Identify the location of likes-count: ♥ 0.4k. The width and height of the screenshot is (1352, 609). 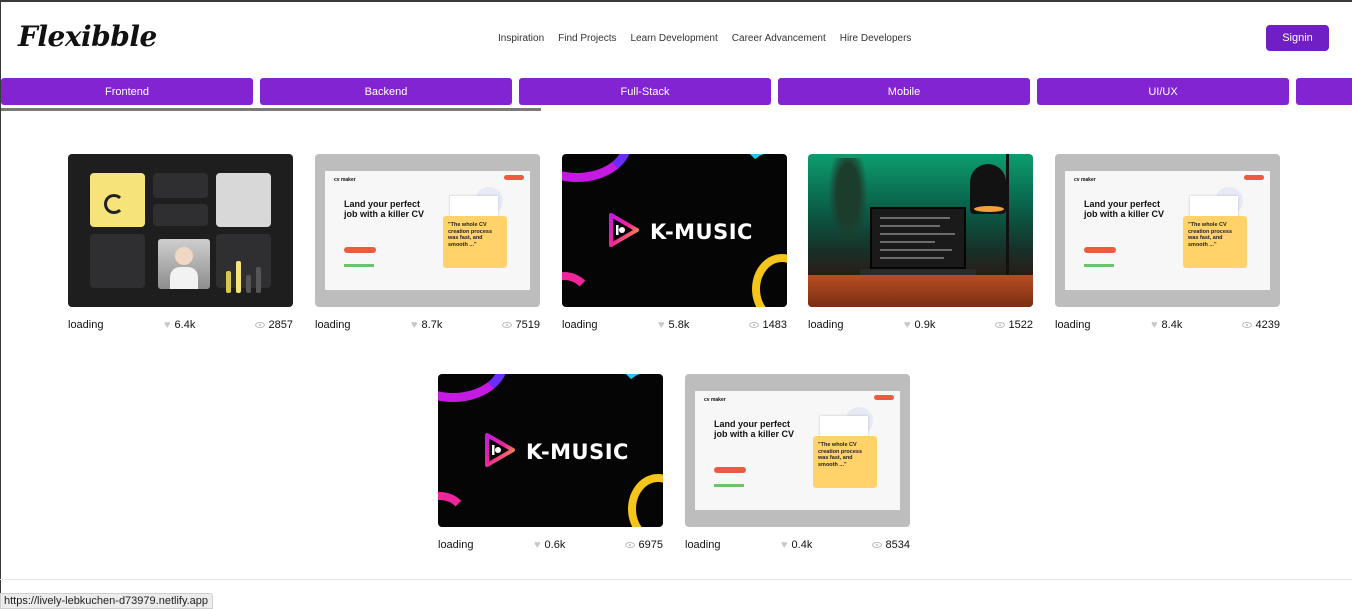
(796, 545).